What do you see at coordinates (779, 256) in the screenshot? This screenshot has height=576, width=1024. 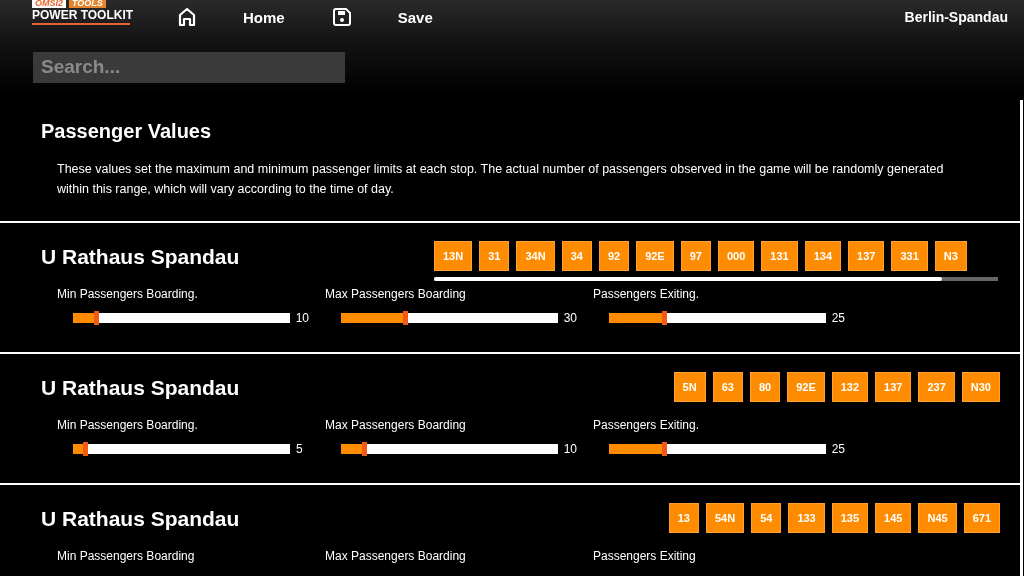 I see `route-chip: 131` at bounding box center [779, 256].